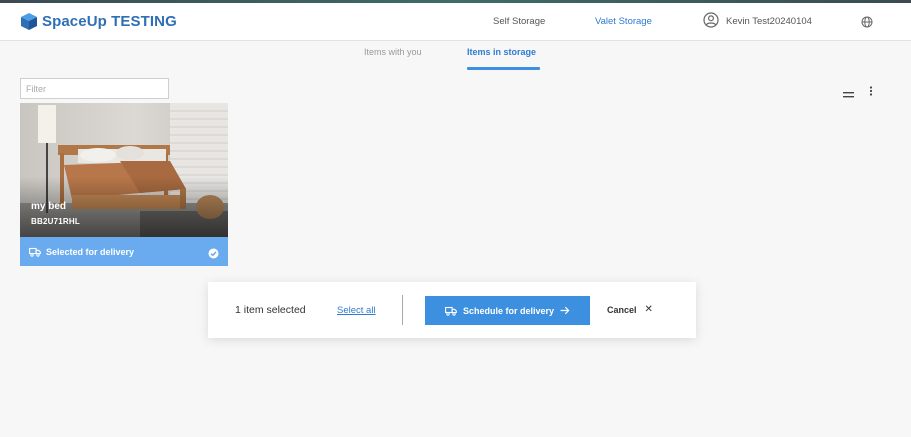 The width and height of the screenshot is (911, 437). Describe the element at coordinates (622, 309) in the screenshot. I see `cancel-label: Cancel` at that location.